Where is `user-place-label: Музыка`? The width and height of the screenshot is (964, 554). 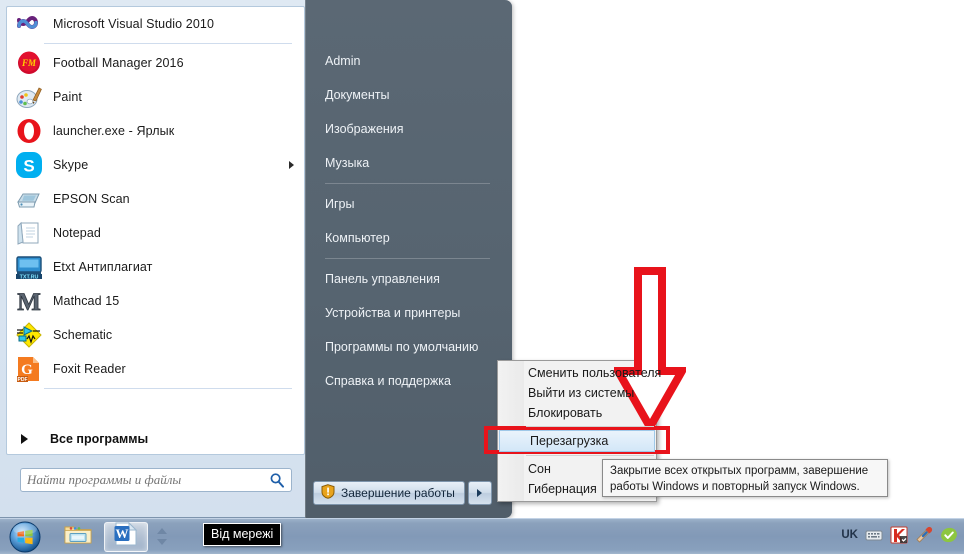
user-place-label: Музыка is located at coordinates (347, 163).